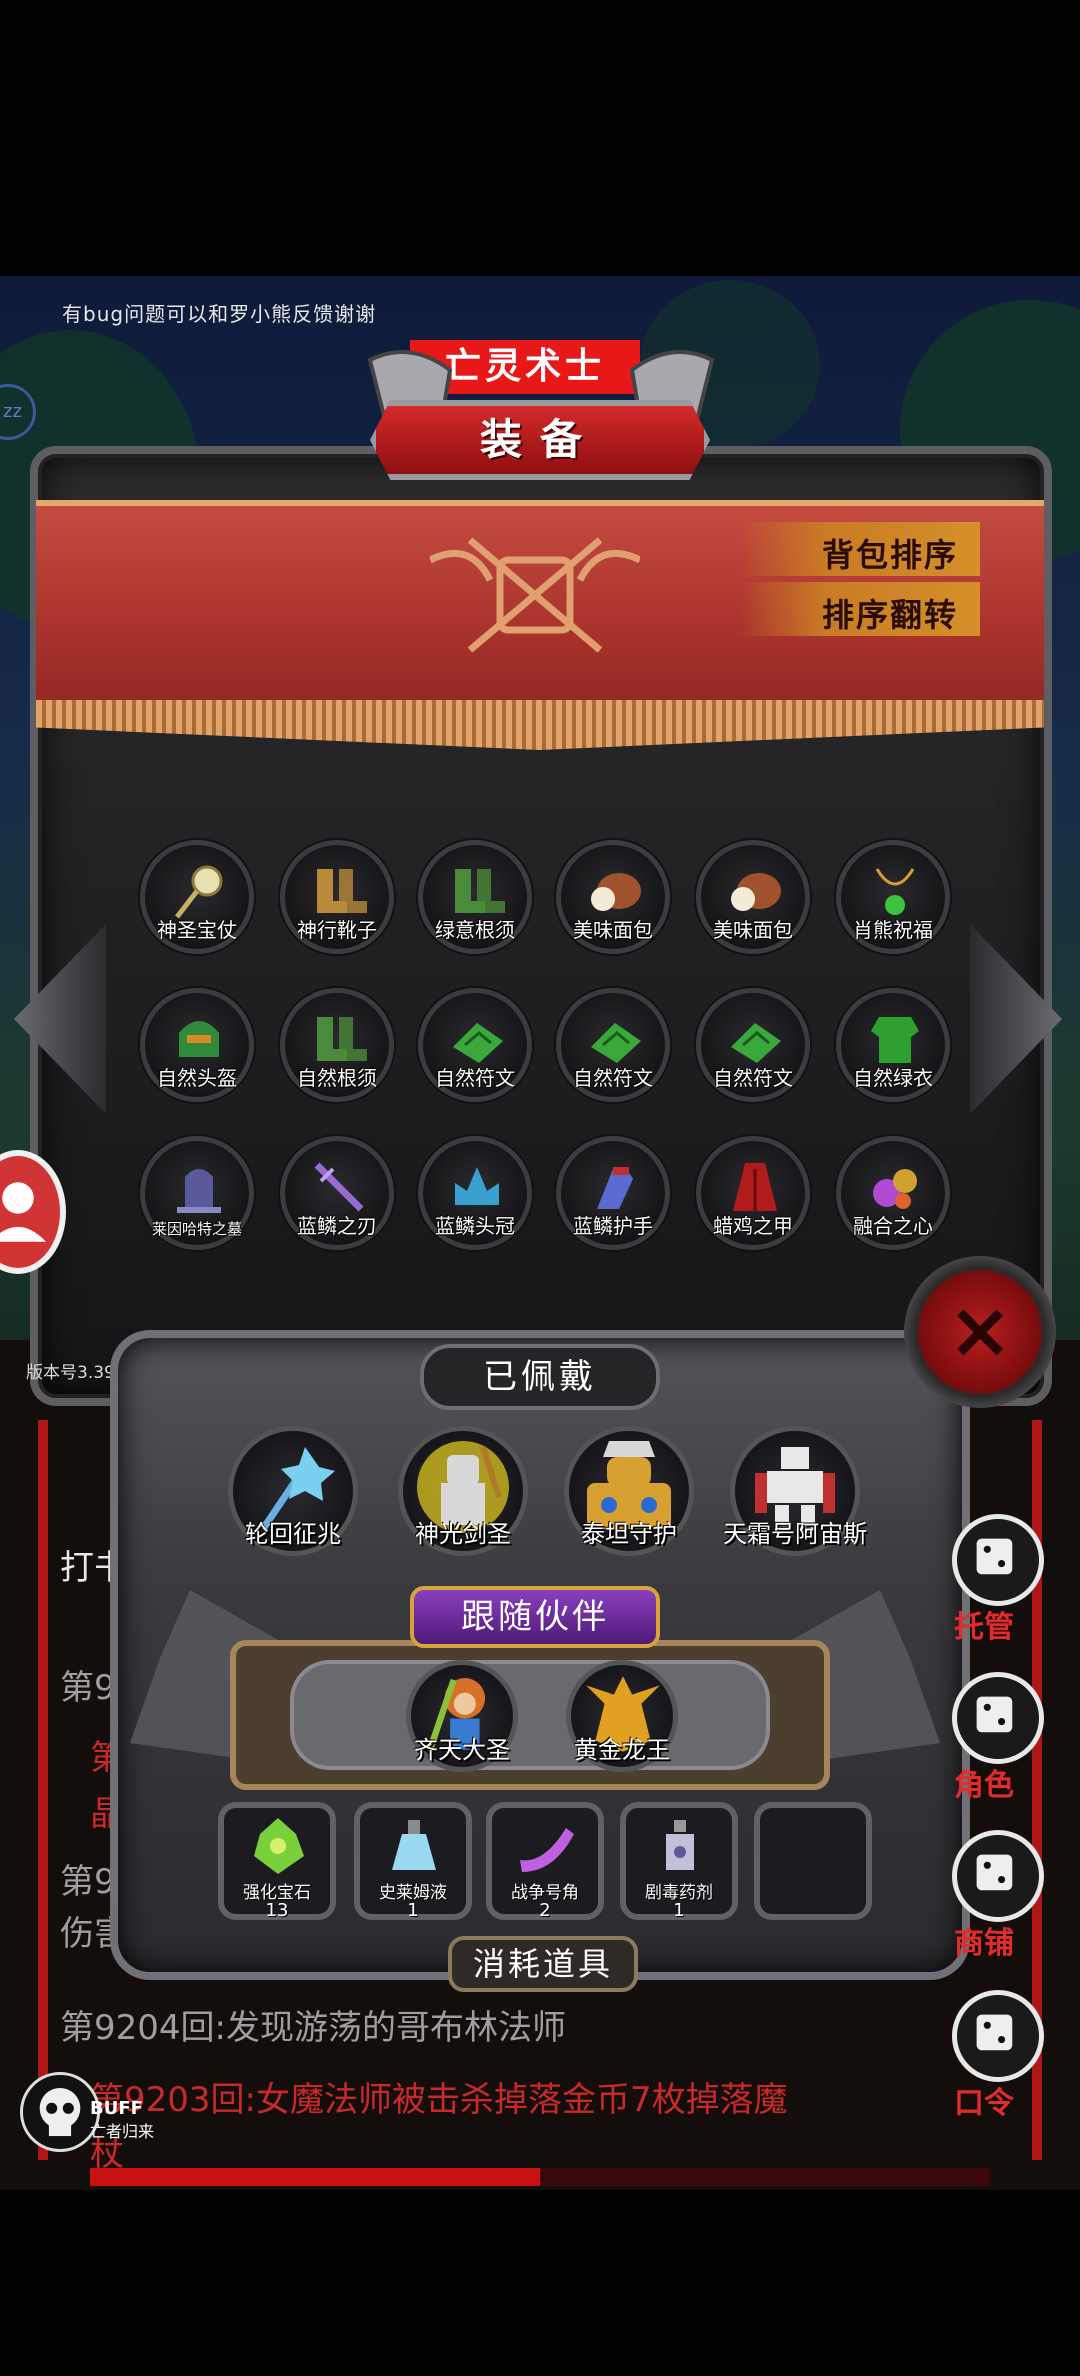 This screenshot has width=1080, height=2376. What do you see at coordinates (622, 1716) in the screenshot?
I see `companion-slot: 黄金龙王` at bounding box center [622, 1716].